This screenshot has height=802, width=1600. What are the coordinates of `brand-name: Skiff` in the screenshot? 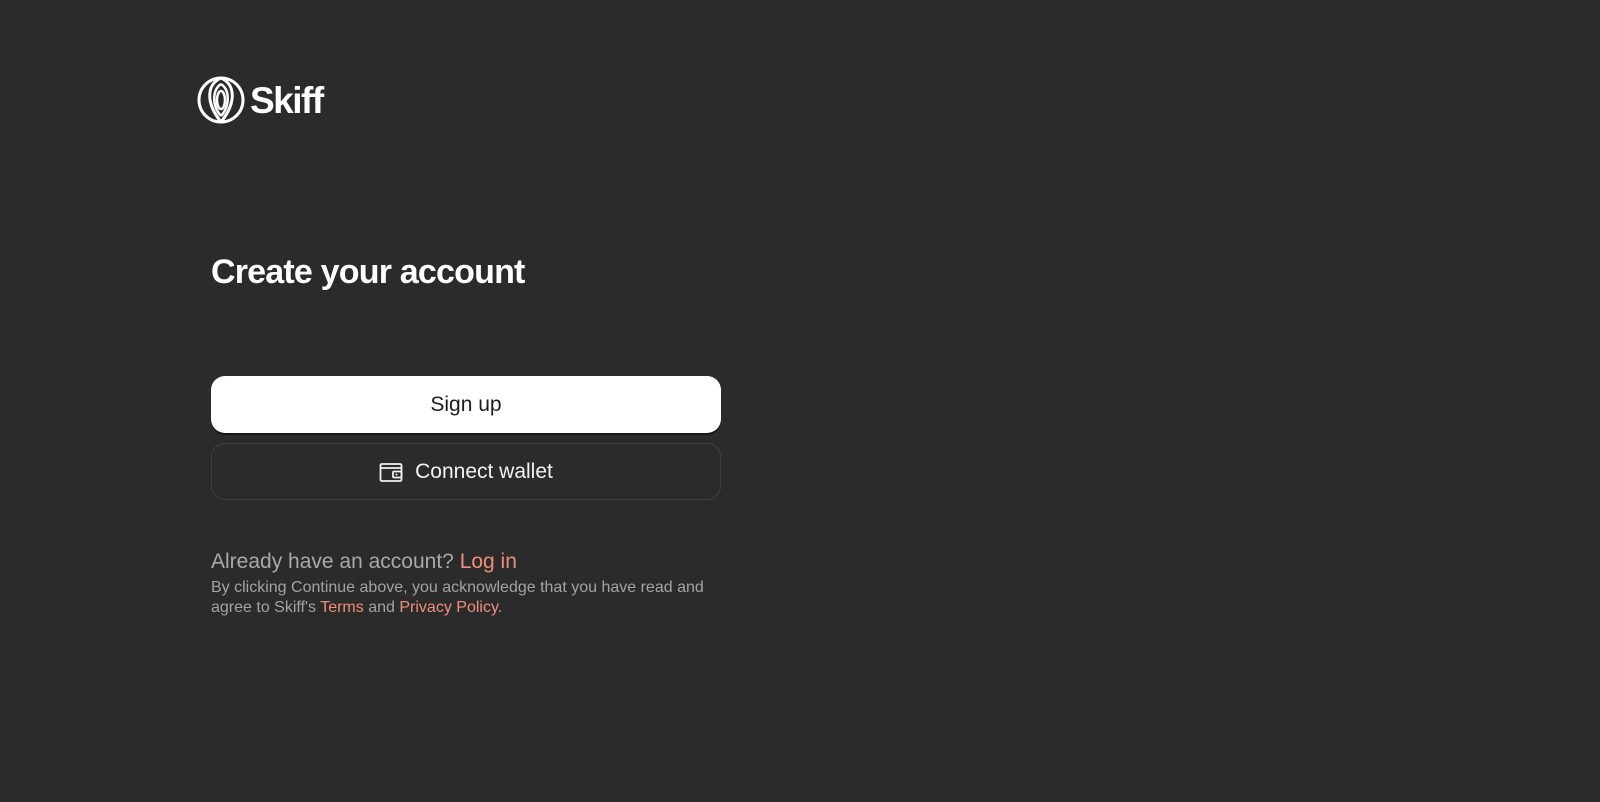 It's located at (287, 100).